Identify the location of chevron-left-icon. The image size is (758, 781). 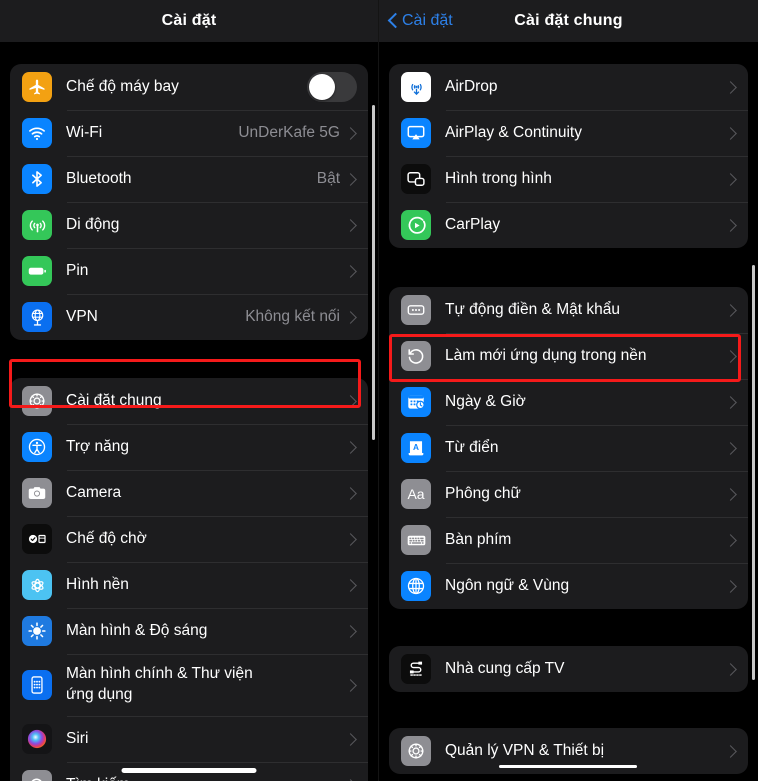
(393, 21).